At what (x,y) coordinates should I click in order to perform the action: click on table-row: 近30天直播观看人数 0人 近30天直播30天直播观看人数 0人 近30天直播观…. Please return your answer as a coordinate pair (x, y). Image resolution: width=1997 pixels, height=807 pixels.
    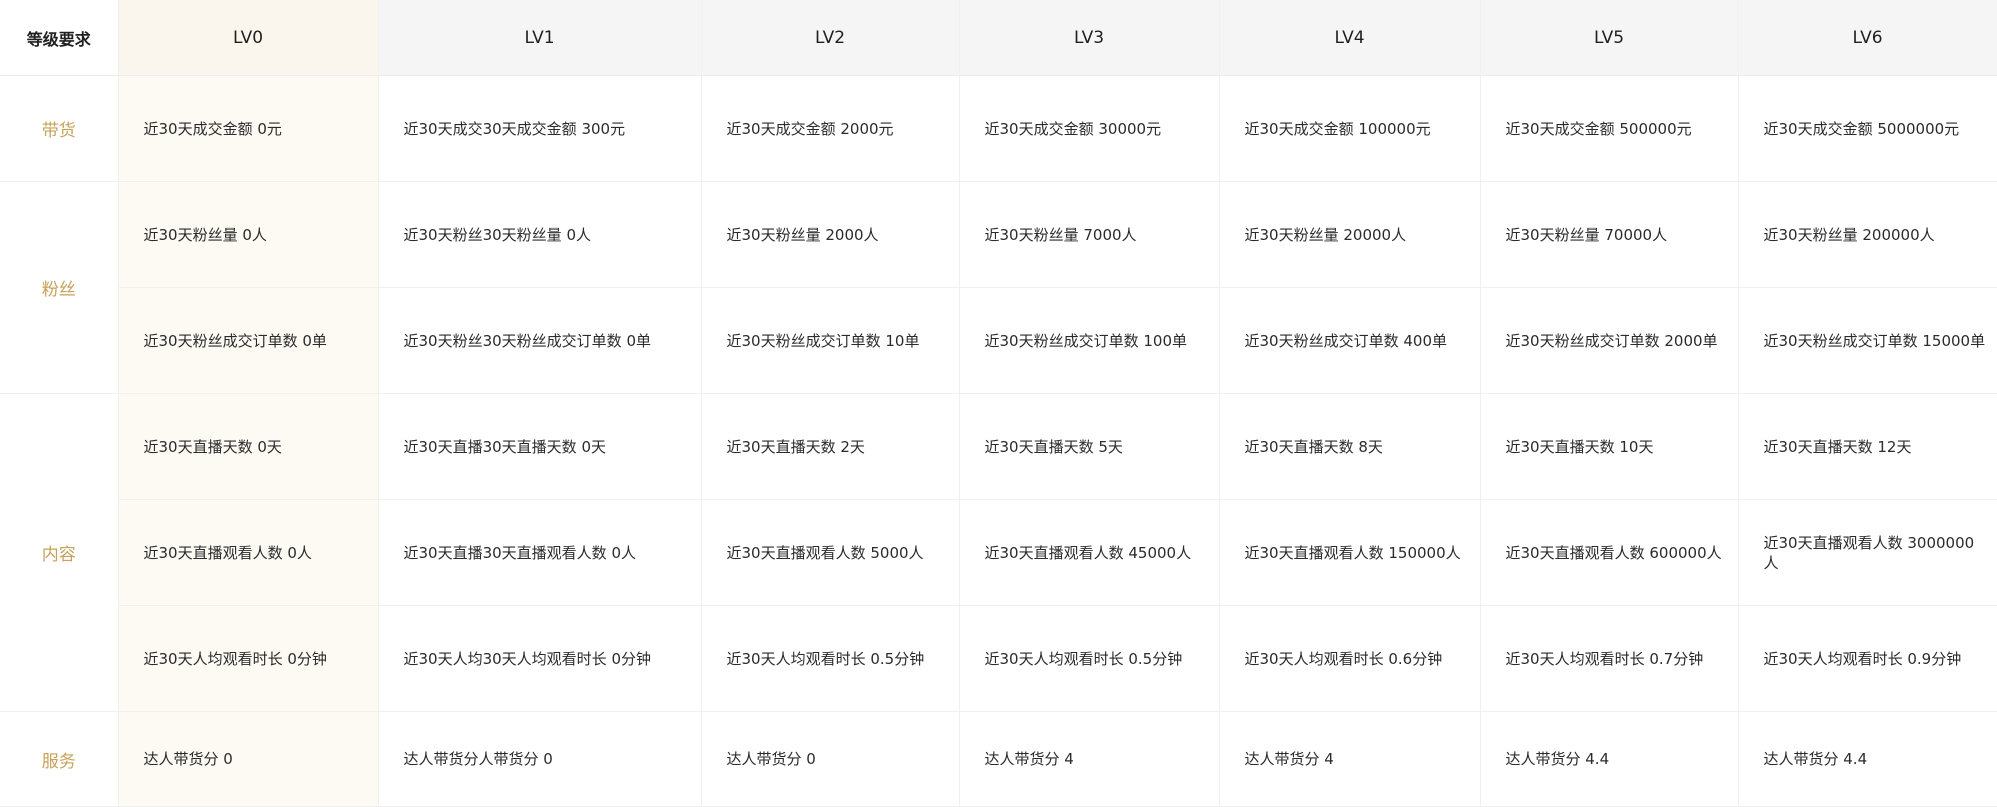
    Looking at the image, I should click on (998, 552).